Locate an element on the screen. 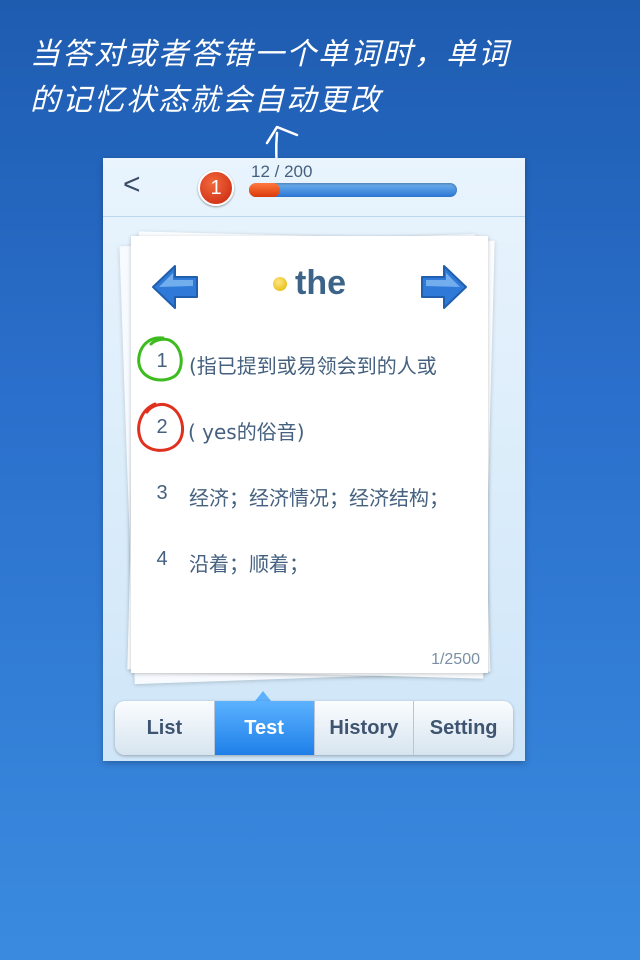 This screenshot has width=640, height=960. tab-history: History is located at coordinates (365, 728).